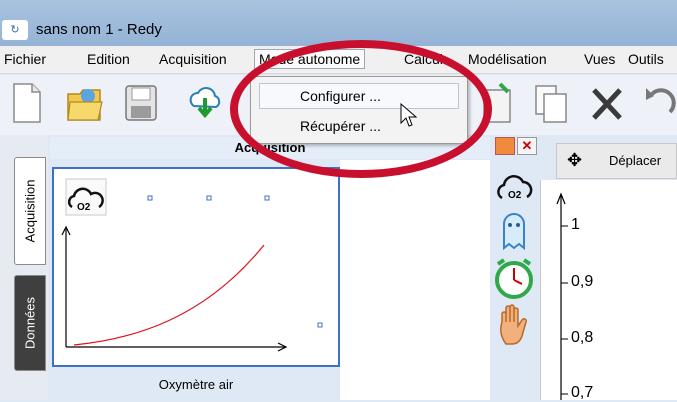 The width and height of the screenshot is (677, 402). Describe the element at coordinates (507, 59) in the screenshot. I see `menu-modelisation: Modélisation` at that location.